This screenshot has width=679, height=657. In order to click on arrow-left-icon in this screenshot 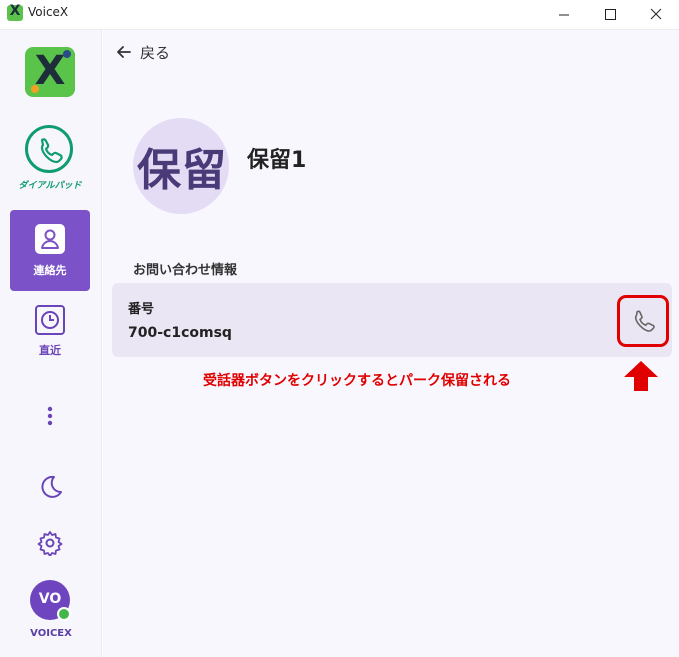, I will do `click(124, 52)`.